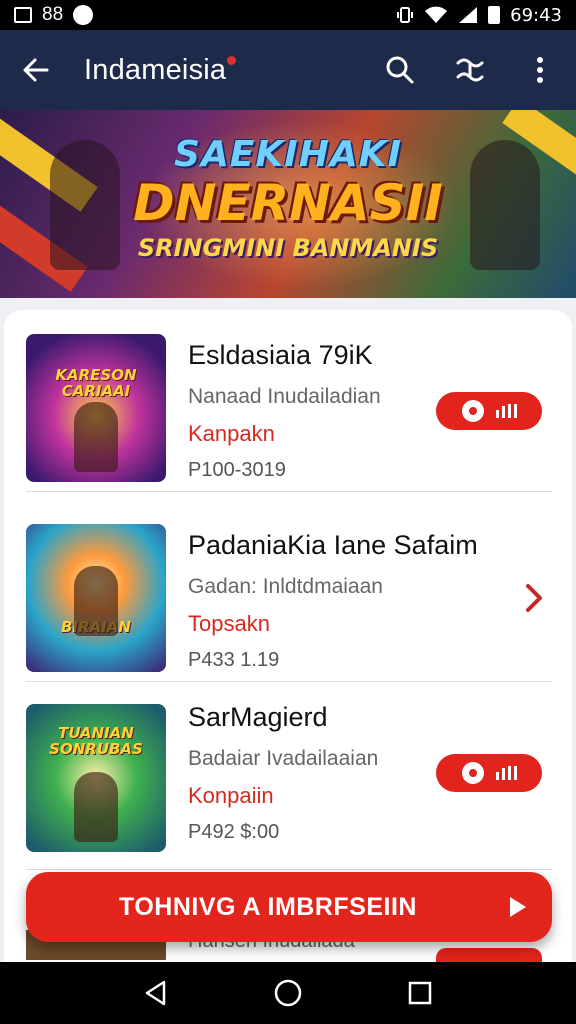 The image size is (576, 1024). What do you see at coordinates (83, 15) in the screenshot?
I see `notification-dot-icon` at bounding box center [83, 15].